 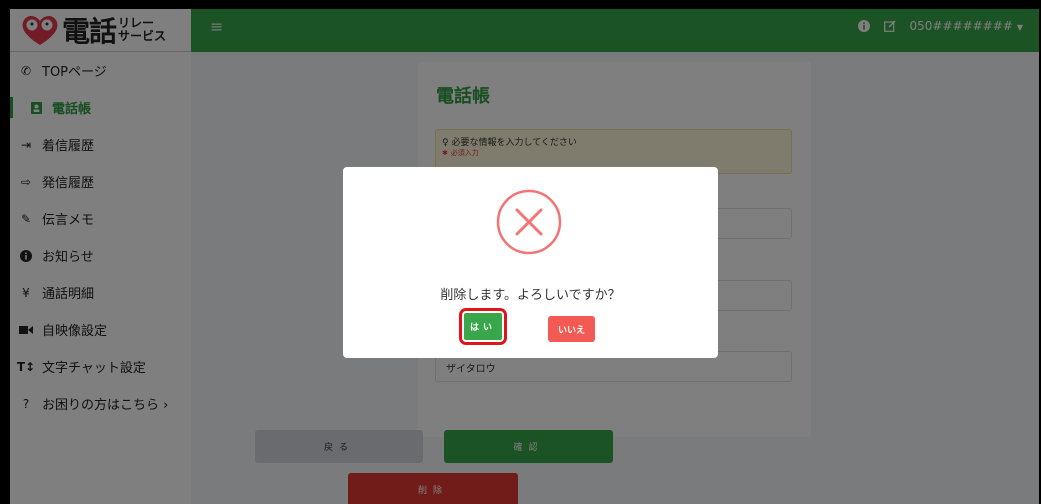 What do you see at coordinates (529, 222) in the screenshot?
I see `error-x-icon` at bounding box center [529, 222].